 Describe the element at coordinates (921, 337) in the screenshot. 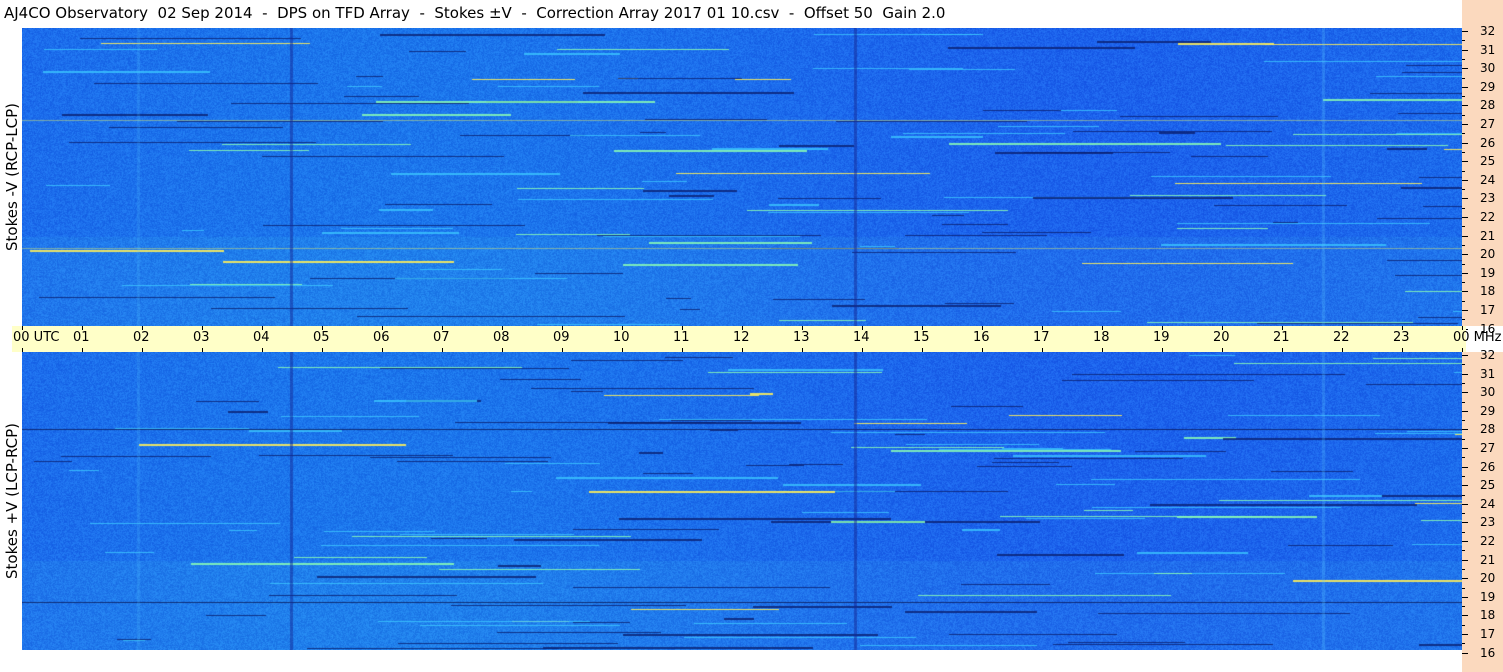

I see `time-label: 15` at that location.